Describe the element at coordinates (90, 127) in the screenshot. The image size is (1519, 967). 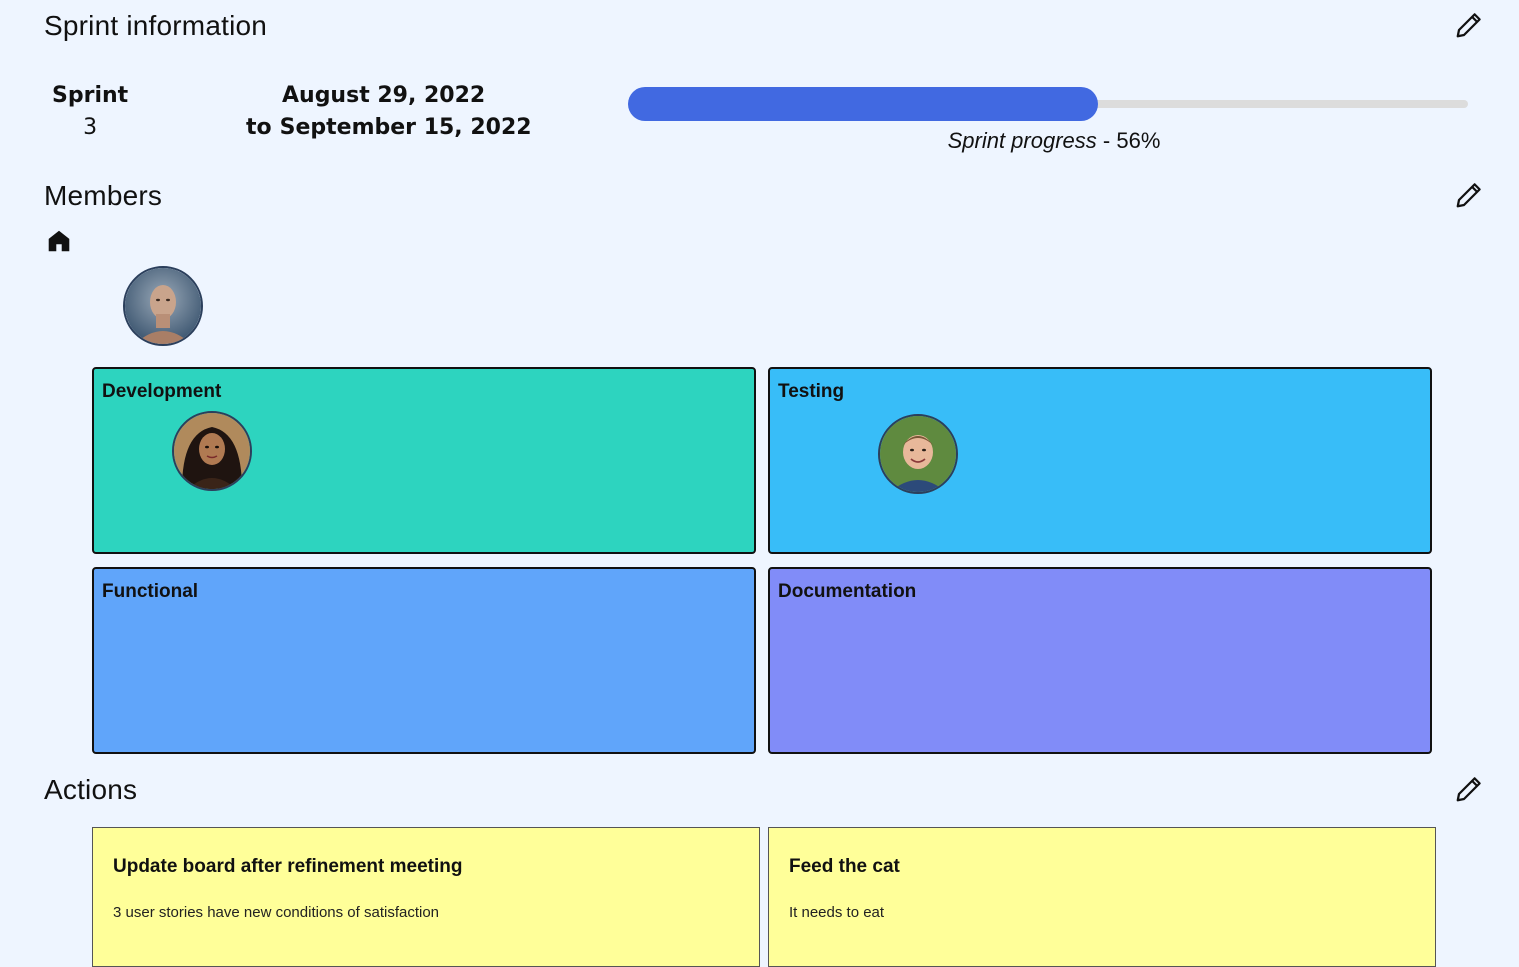
I see `sprint-number: 3` at that location.